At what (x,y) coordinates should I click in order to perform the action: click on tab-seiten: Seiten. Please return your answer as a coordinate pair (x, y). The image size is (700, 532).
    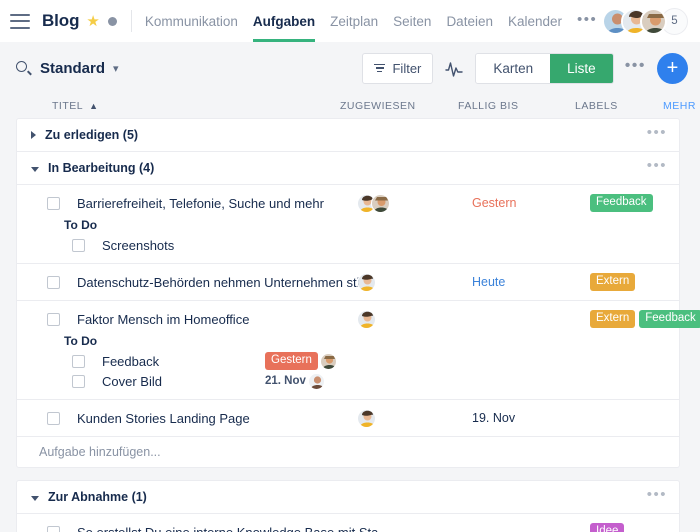
    Looking at the image, I should click on (412, 21).